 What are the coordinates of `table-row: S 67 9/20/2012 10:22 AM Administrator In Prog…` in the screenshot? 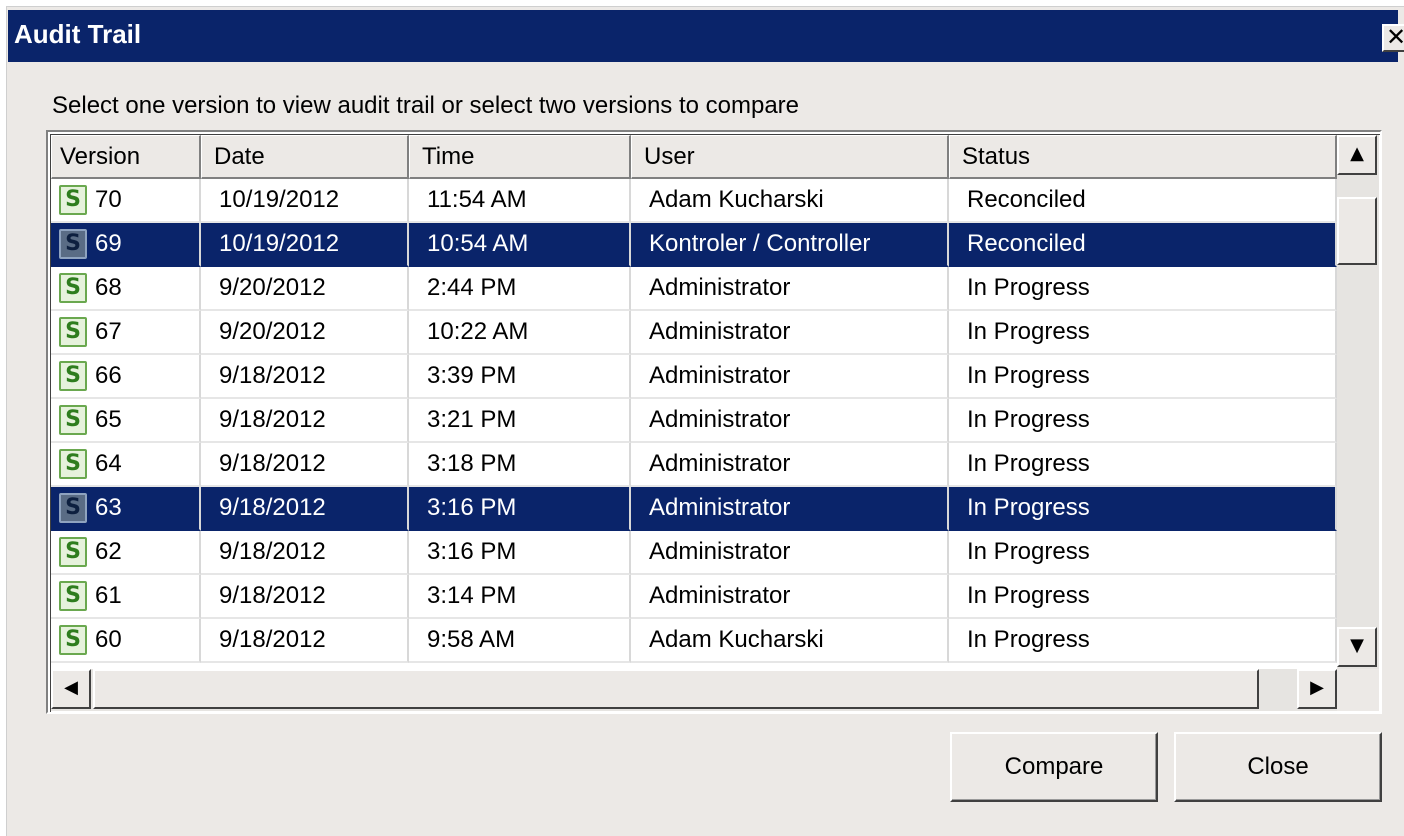 It's located at (694, 333).